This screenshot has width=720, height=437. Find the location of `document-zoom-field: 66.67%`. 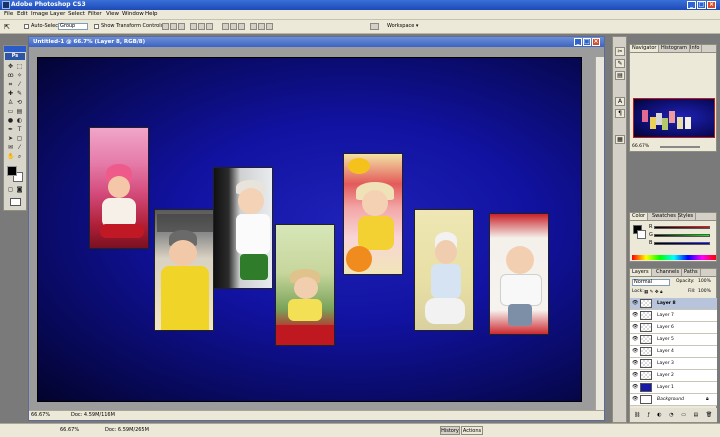

document-zoom-field: 66.67% is located at coordinates (40, 415).